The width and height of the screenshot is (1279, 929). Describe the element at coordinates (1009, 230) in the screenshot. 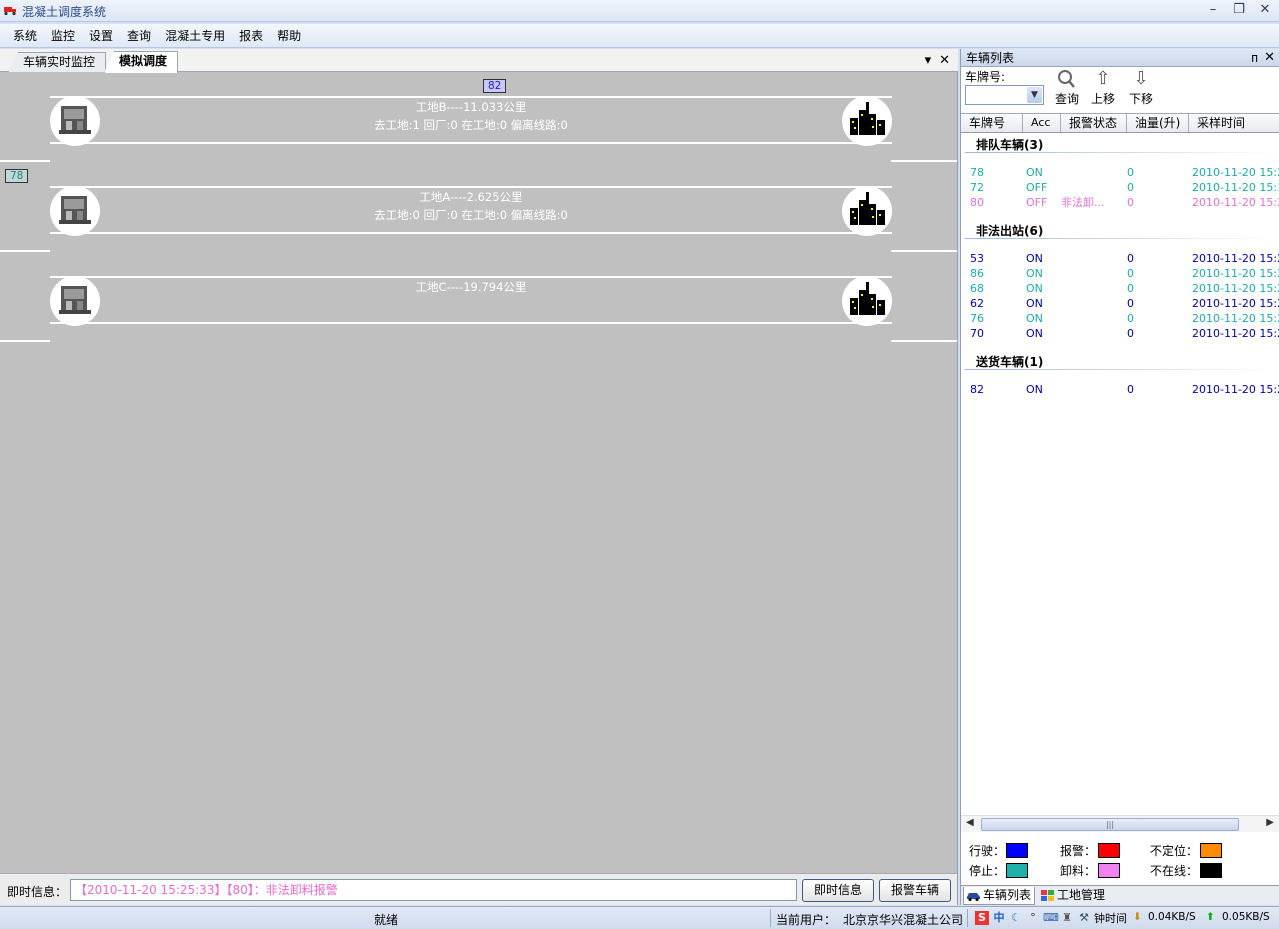

I see `group-title: 非法出站(6)` at that location.